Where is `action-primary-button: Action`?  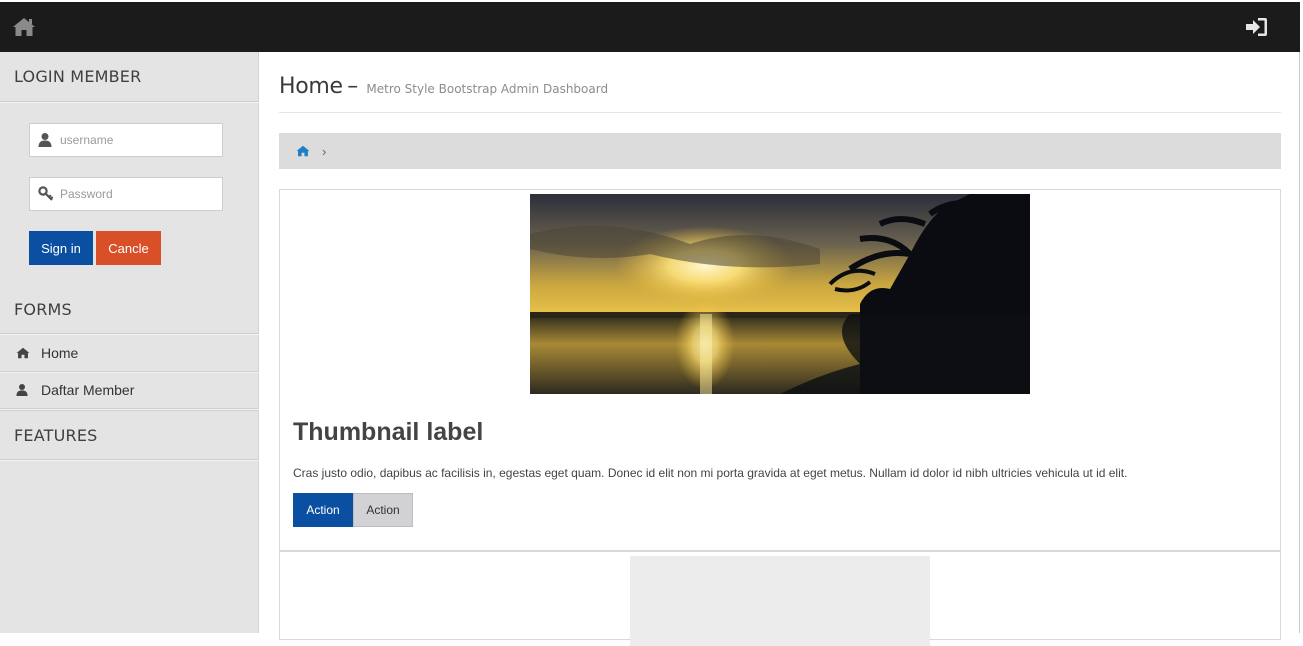 action-primary-button: Action is located at coordinates (323, 510).